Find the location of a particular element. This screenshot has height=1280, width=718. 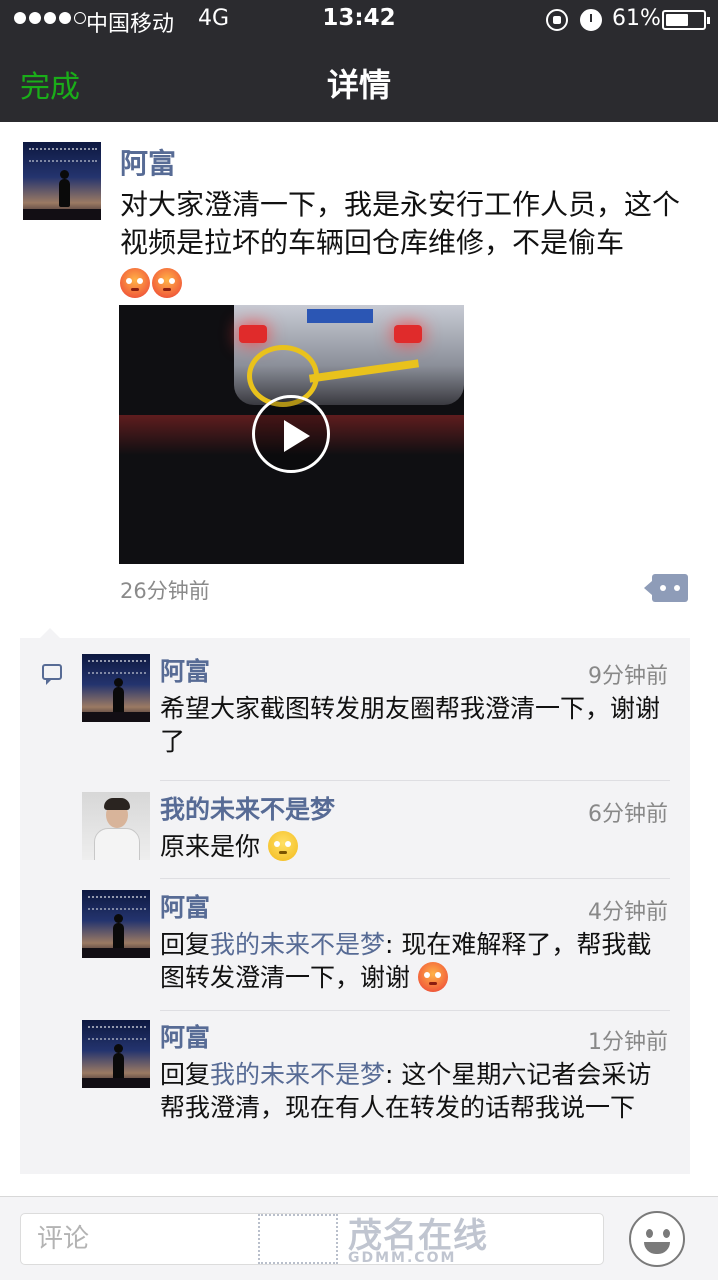

comment-time: 4分钟前 is located at coordinates (628, 912).